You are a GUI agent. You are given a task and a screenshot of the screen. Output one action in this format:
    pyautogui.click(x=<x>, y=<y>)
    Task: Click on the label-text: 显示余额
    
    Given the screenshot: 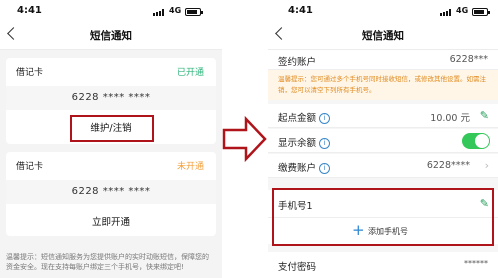 What is the action you would take?
    pyautogui.click(x=297, y=143)
    